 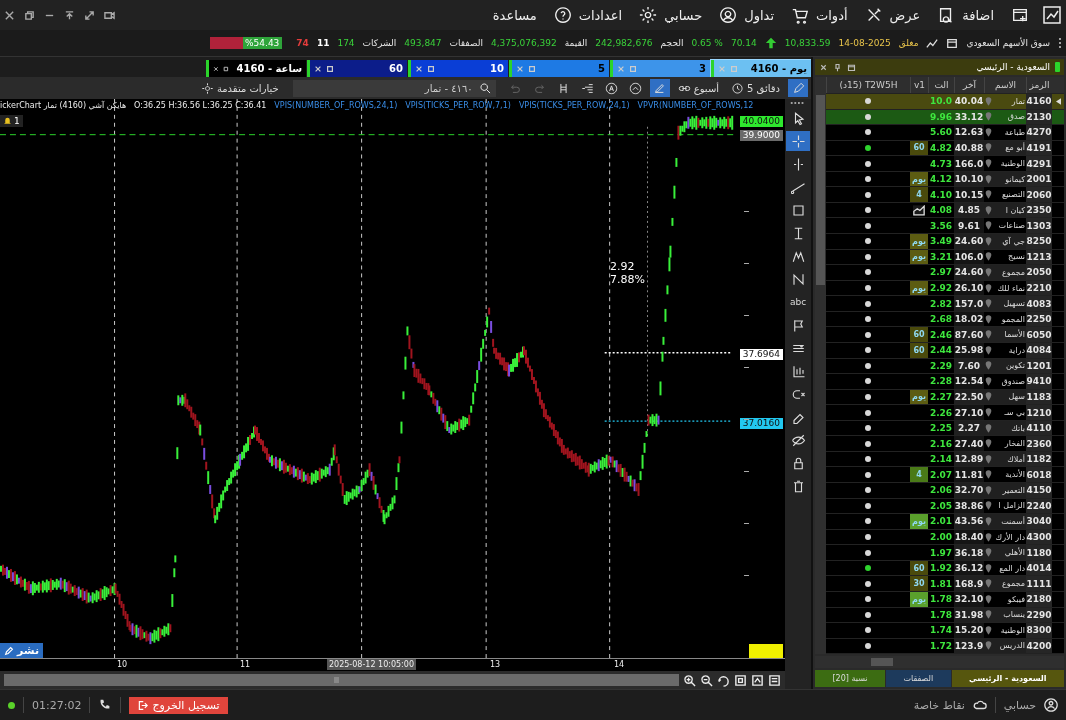 What do you see at coordinates (341, 680) in the screenshot?
I see `chart-scrollbar` at bounding box center [341, 680].